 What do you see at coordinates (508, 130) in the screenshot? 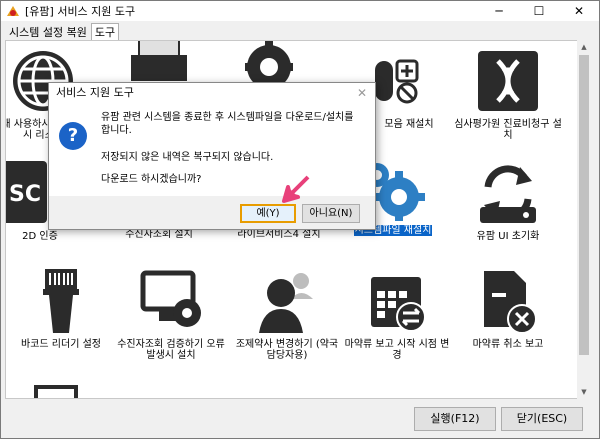
I see `tile-label: 심사평가원 진료비청구 설치` at bounding box center [508, 130].